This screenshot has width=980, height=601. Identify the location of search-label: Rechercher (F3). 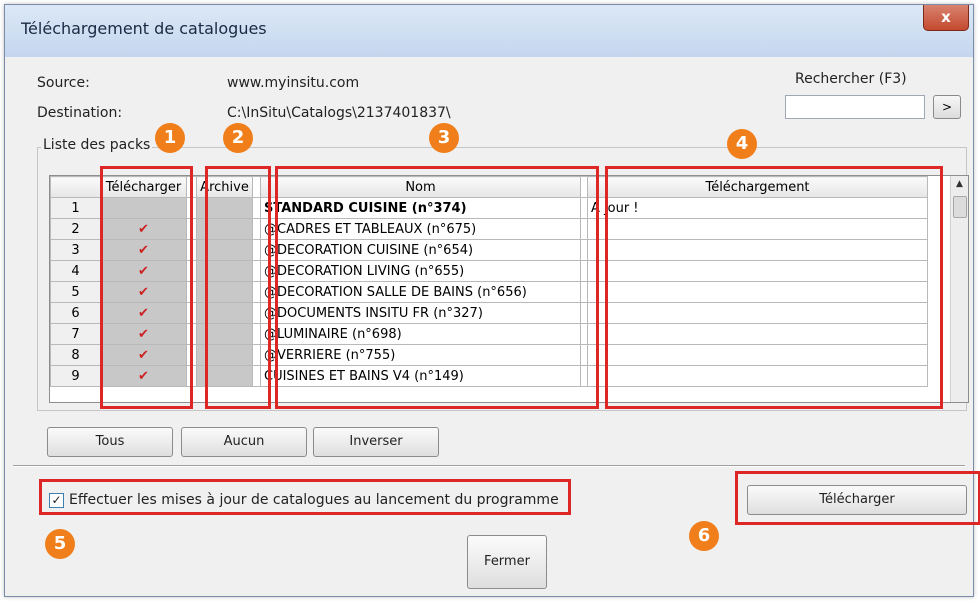
(851, 79).